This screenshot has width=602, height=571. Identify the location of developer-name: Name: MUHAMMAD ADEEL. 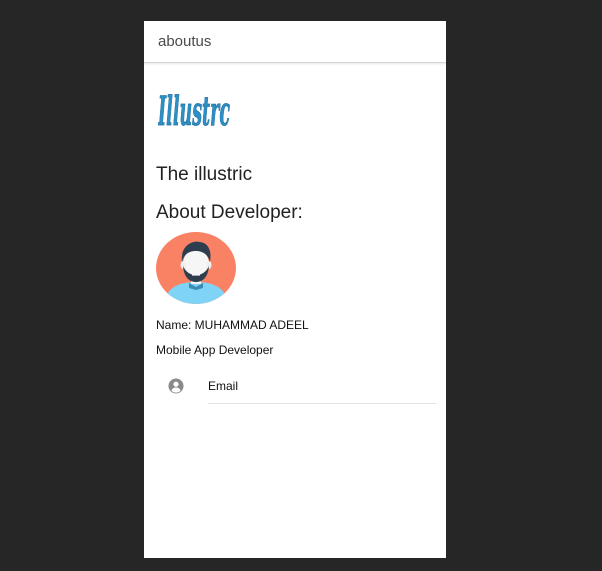
(232, 325).